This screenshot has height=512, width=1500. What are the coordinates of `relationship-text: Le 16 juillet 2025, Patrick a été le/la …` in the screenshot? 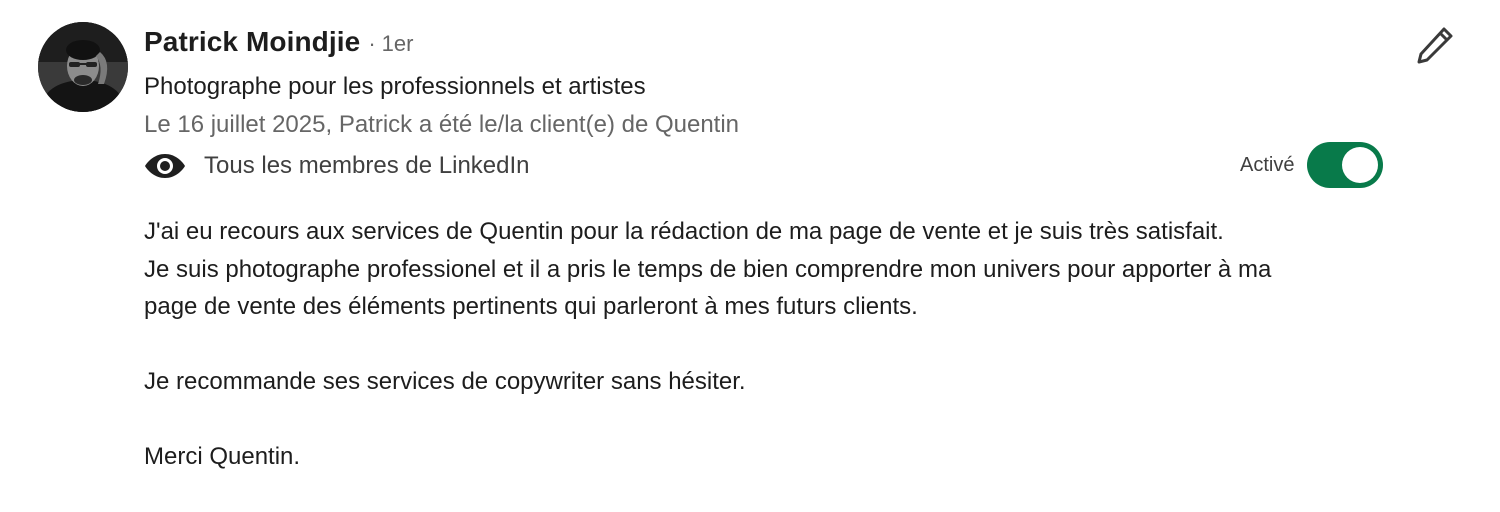 It's located at (442, 124).